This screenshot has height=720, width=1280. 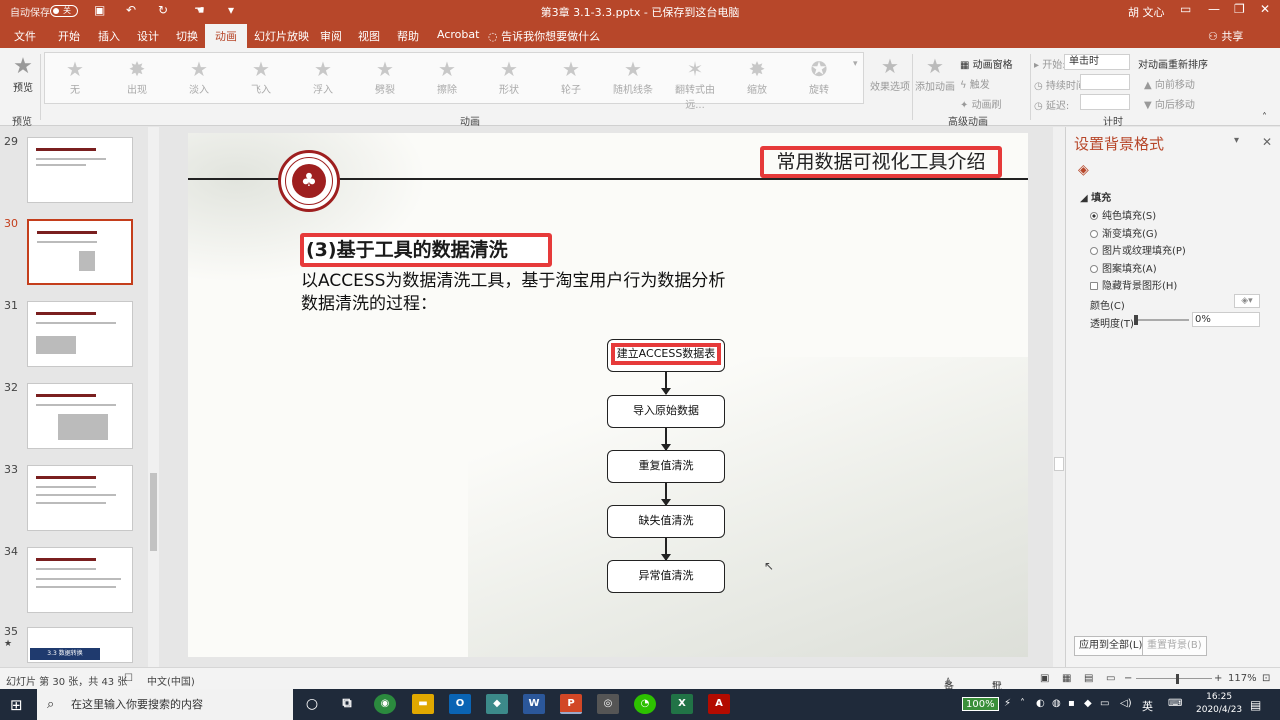 I want to click on animation-pane-button: ▦ 动画窗格, so click(x=986, y=63).